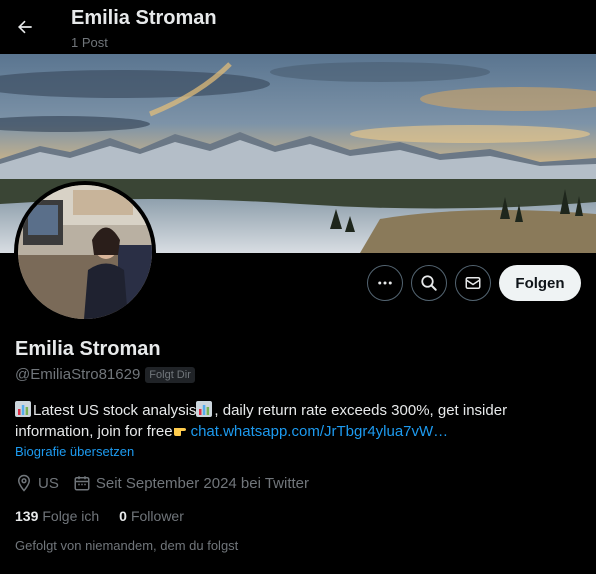 The width and height of the screenshot is (596, 574). I want to click on avatar, so click(85, 252).